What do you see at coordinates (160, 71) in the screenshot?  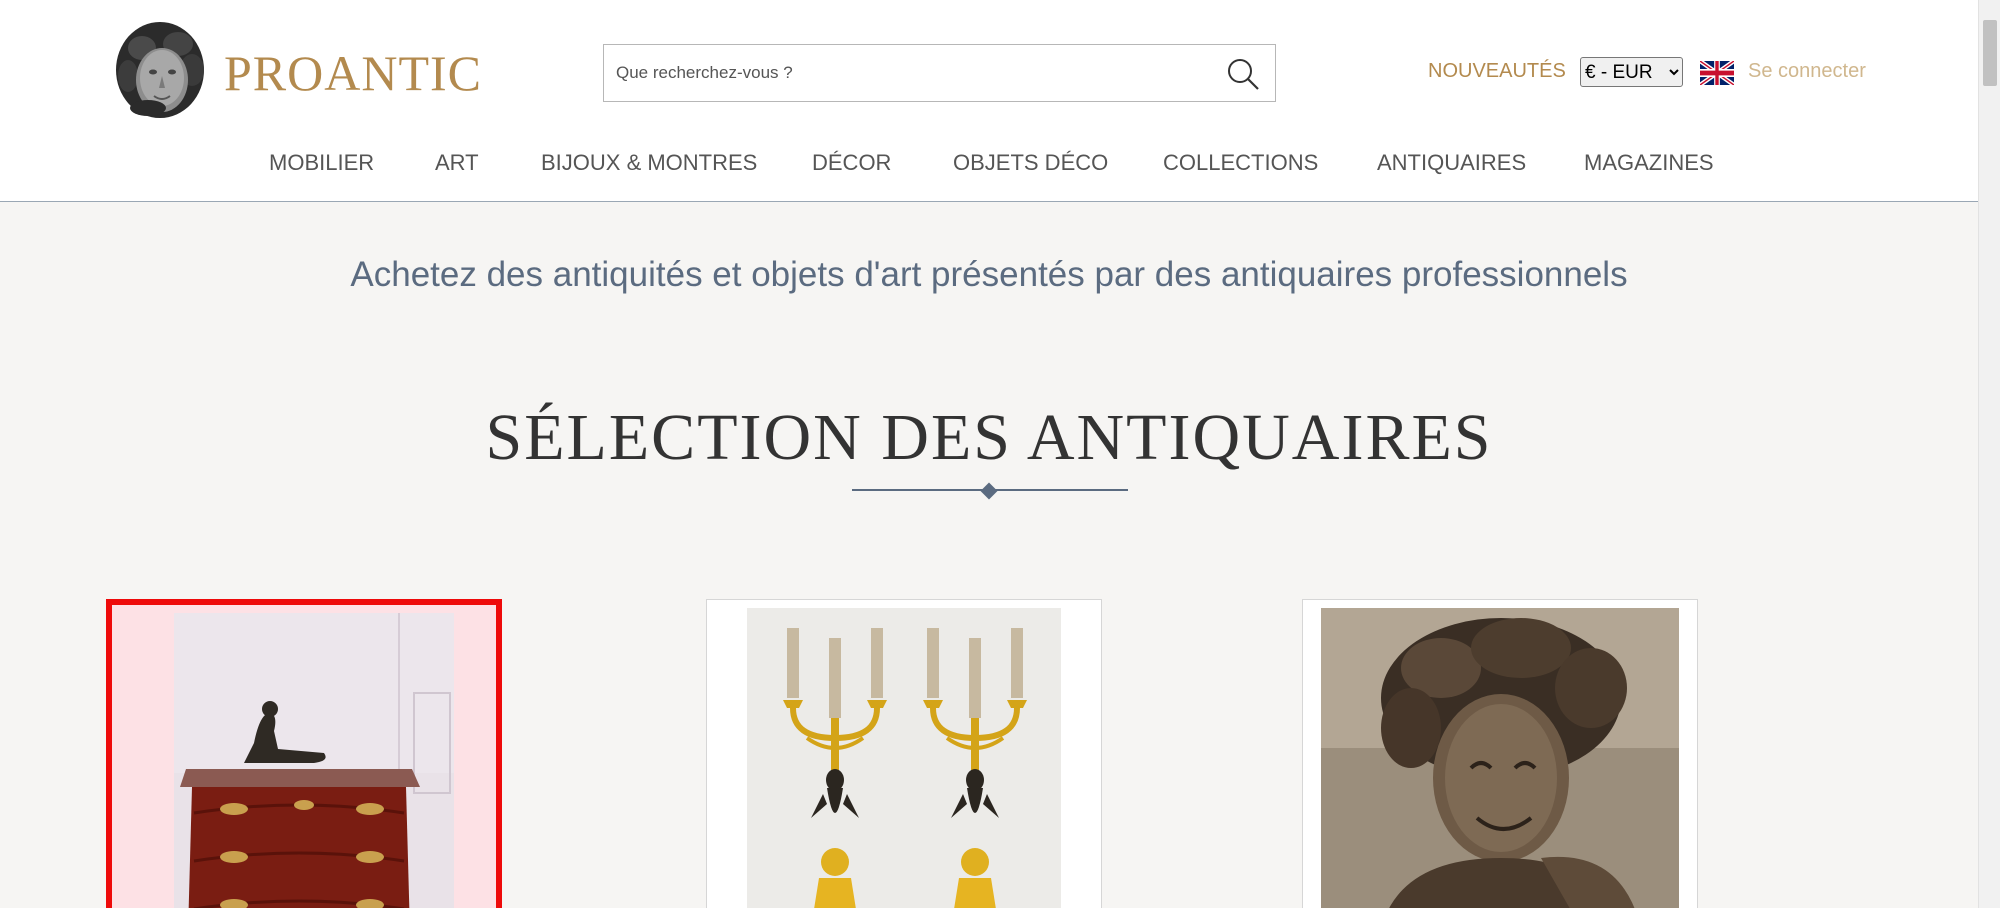 I see `logo-head-icon` at bounding box center [160, 71].